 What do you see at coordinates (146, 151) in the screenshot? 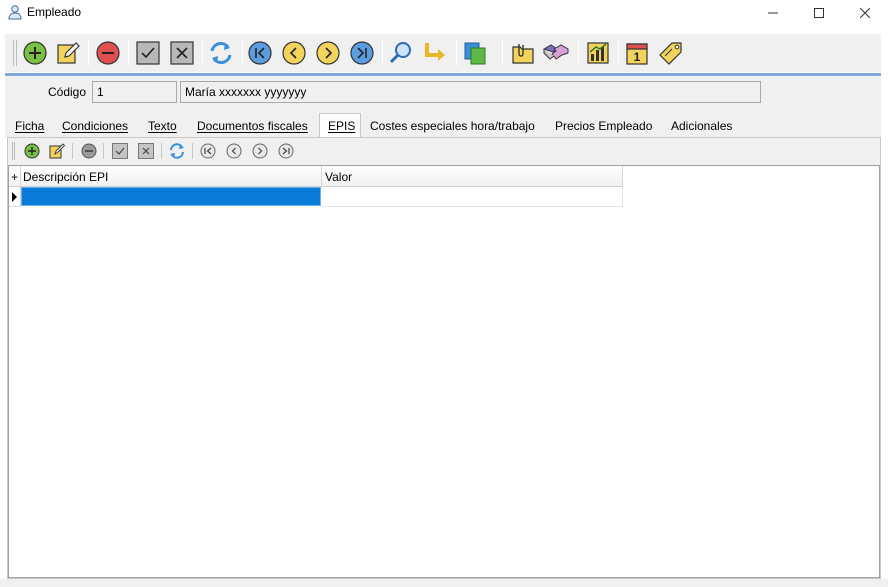
I see `grid-cancel-button` at bounding box center [146, 151].